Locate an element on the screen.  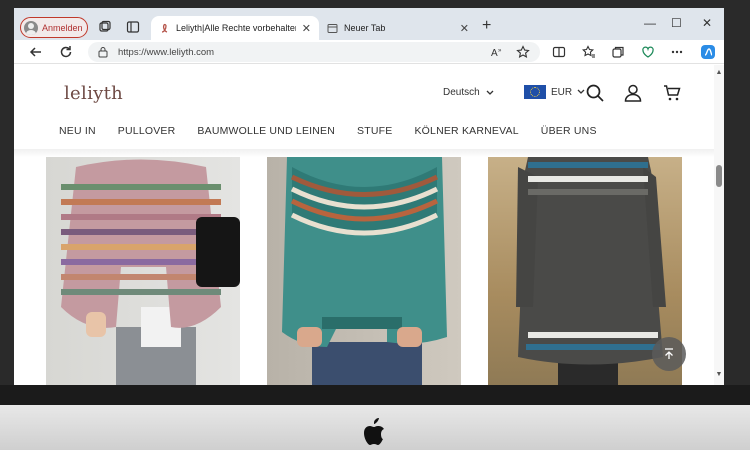
more-icon is located at coordinates (677, 52).